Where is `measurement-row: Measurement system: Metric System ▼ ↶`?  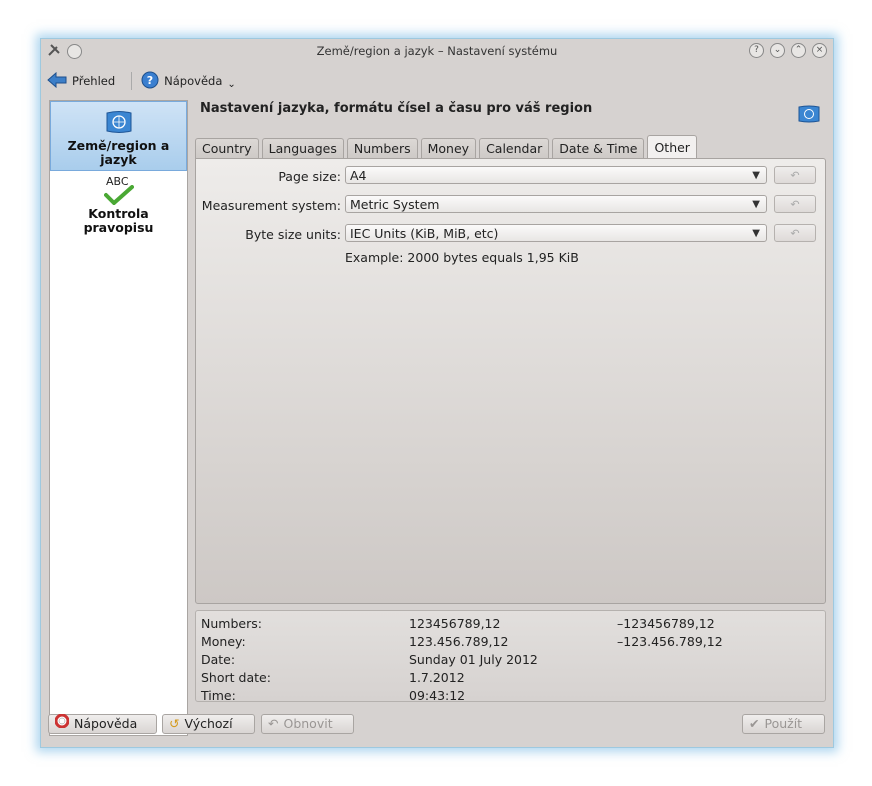 measurement-row: Measurement system: Metric System ▼ ↶ is located at coordinates (510, 205).